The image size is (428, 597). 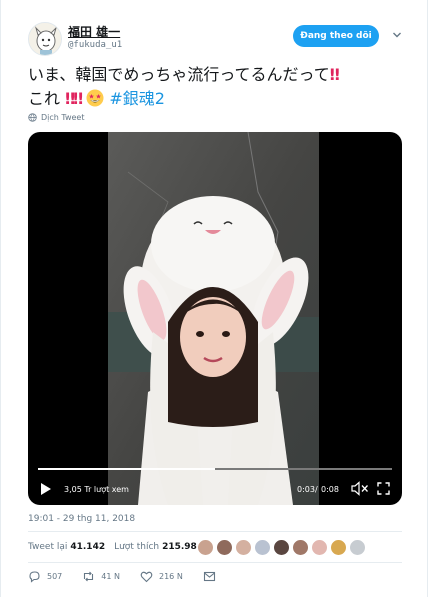 What do you see at coordinates (46, 489) in the screenshot?
I see `play-icon` at bounding box center [46, 489].